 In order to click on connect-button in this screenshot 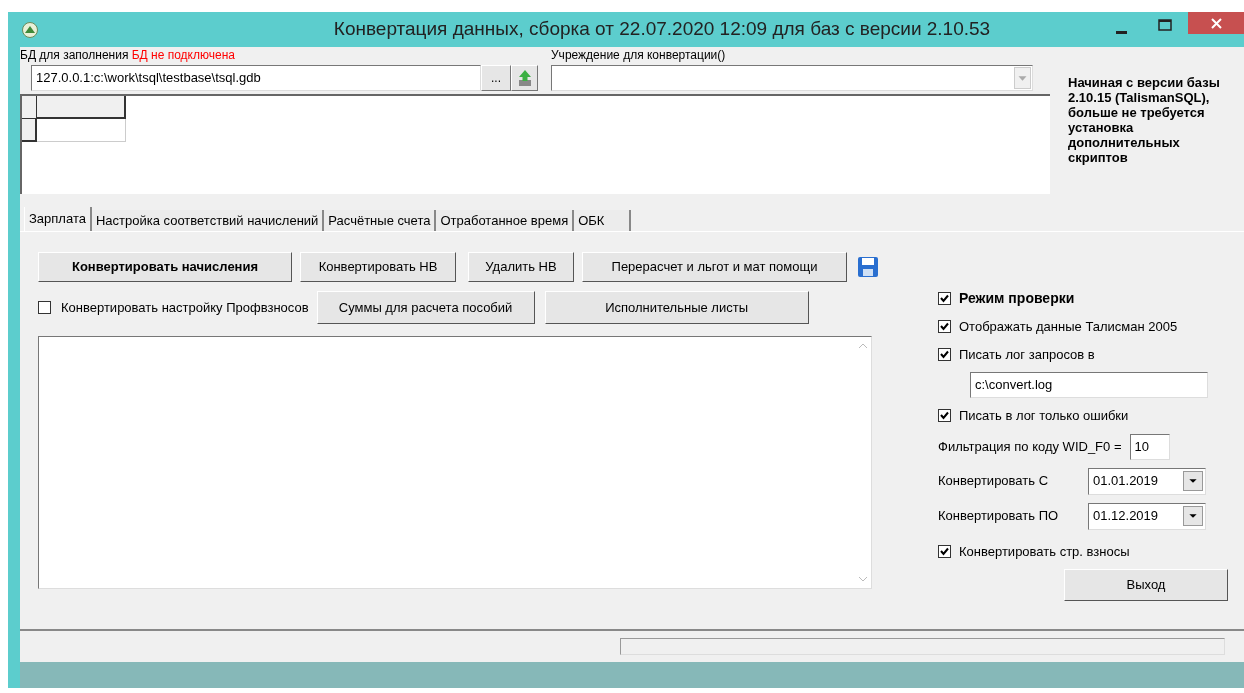, I will do `click(524, 78)`.